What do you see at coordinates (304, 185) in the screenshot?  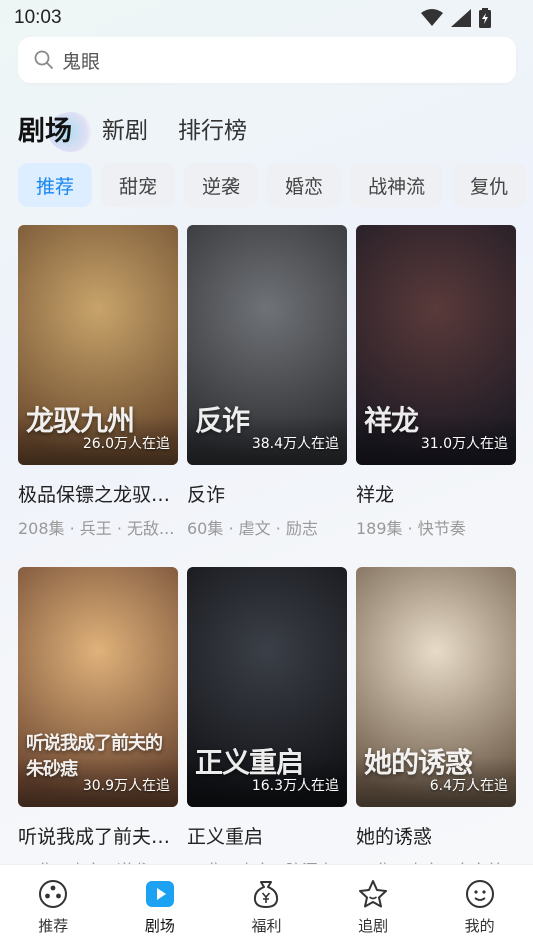 I see `chip-marriage: 婚恋` at bounding box center [304, 185].